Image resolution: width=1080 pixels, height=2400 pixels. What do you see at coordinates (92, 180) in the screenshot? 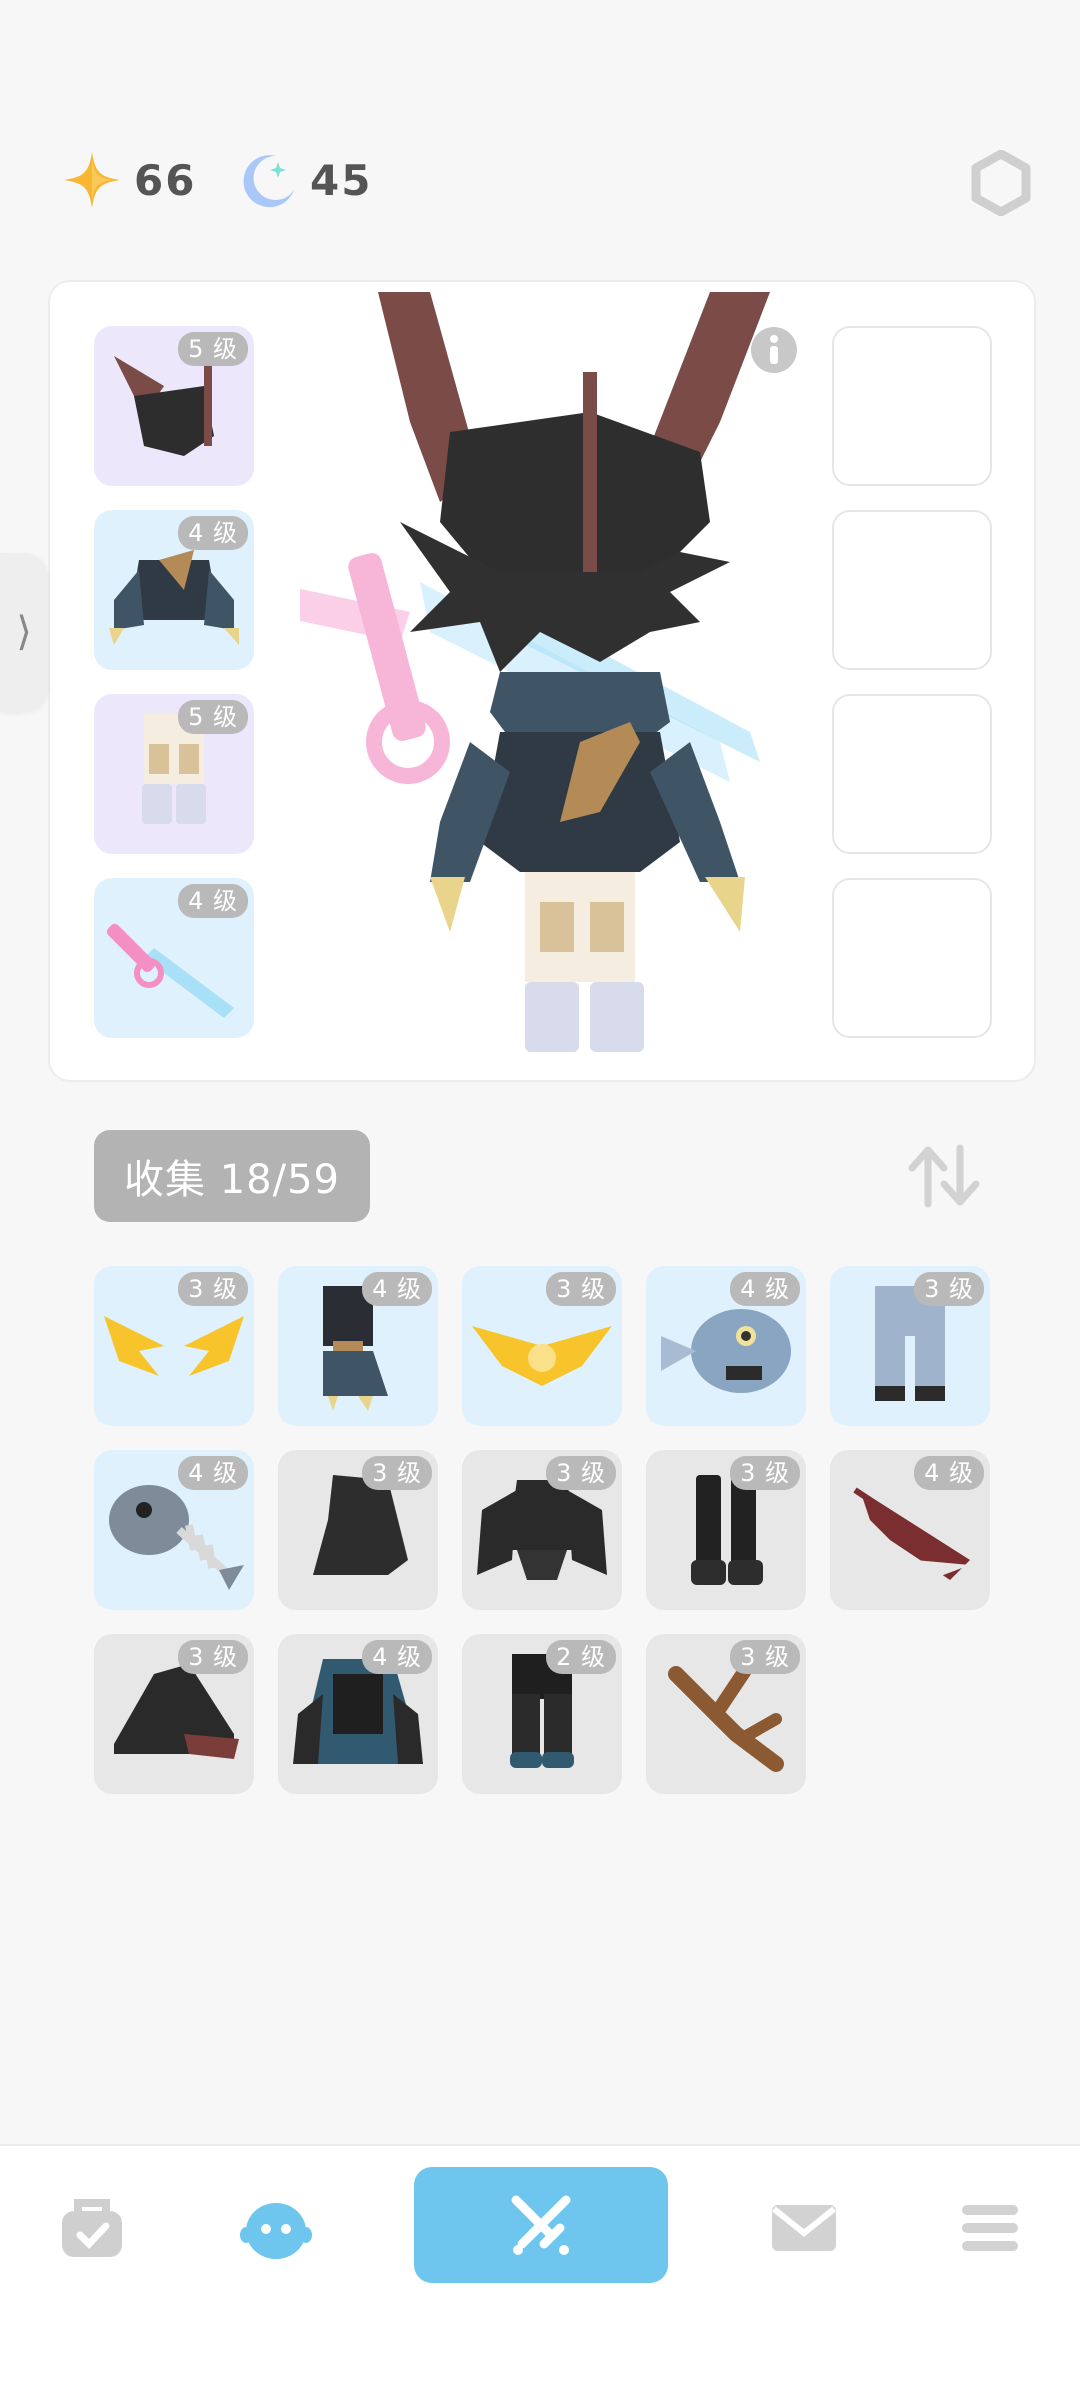
I see `star-icon` at bounding box center [92, 180].